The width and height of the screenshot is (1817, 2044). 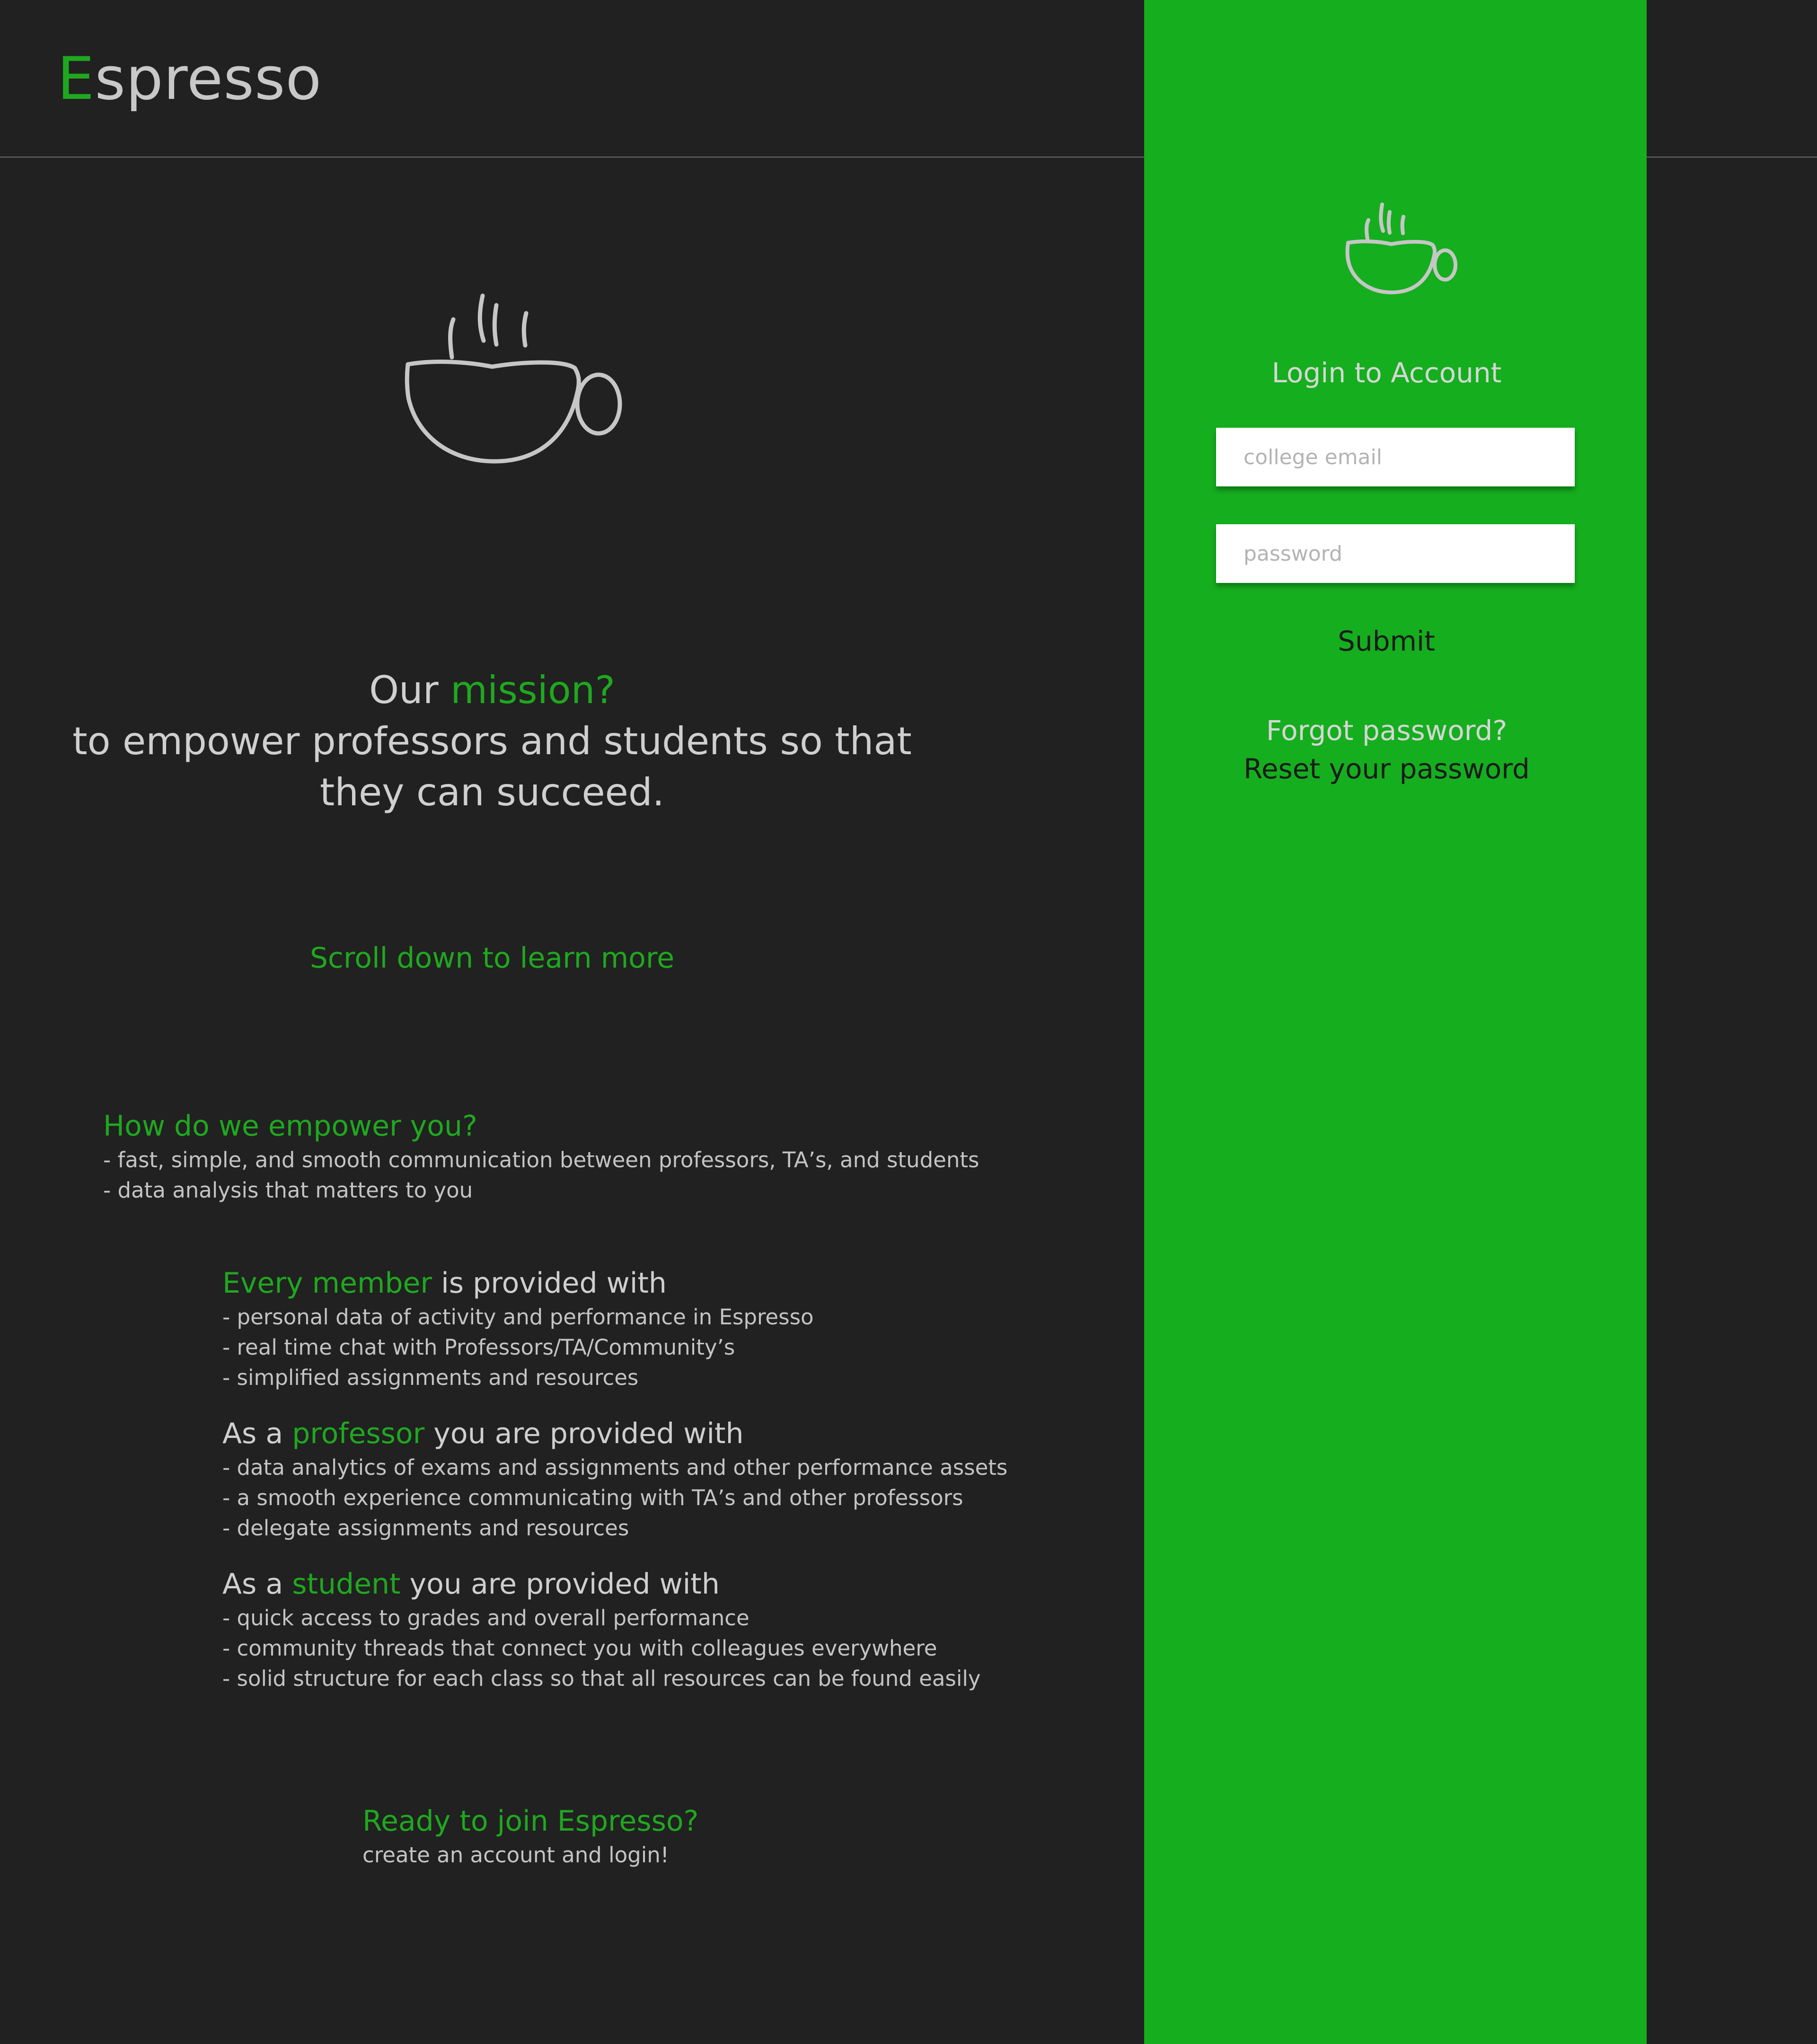 What do you see at coordinates (430, 1377) in the screenshot?
I see `role-item: - simplified assignments and resources` at bounding box center [430, 1377].